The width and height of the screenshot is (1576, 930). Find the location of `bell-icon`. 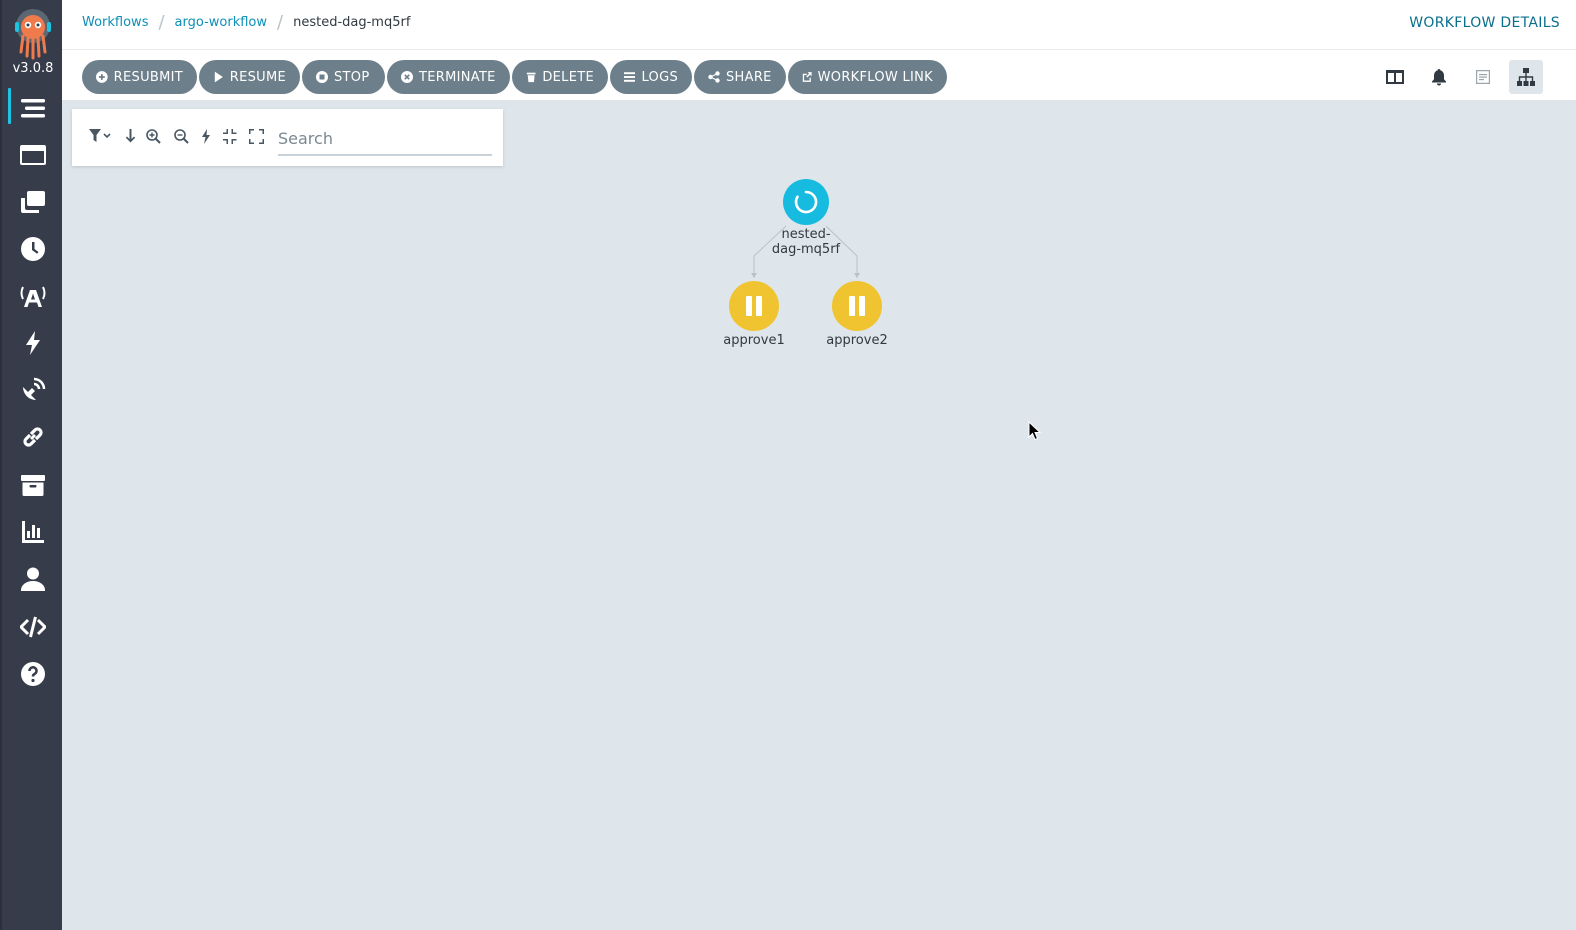

bell-icon is located at coordinates (1439, 77).